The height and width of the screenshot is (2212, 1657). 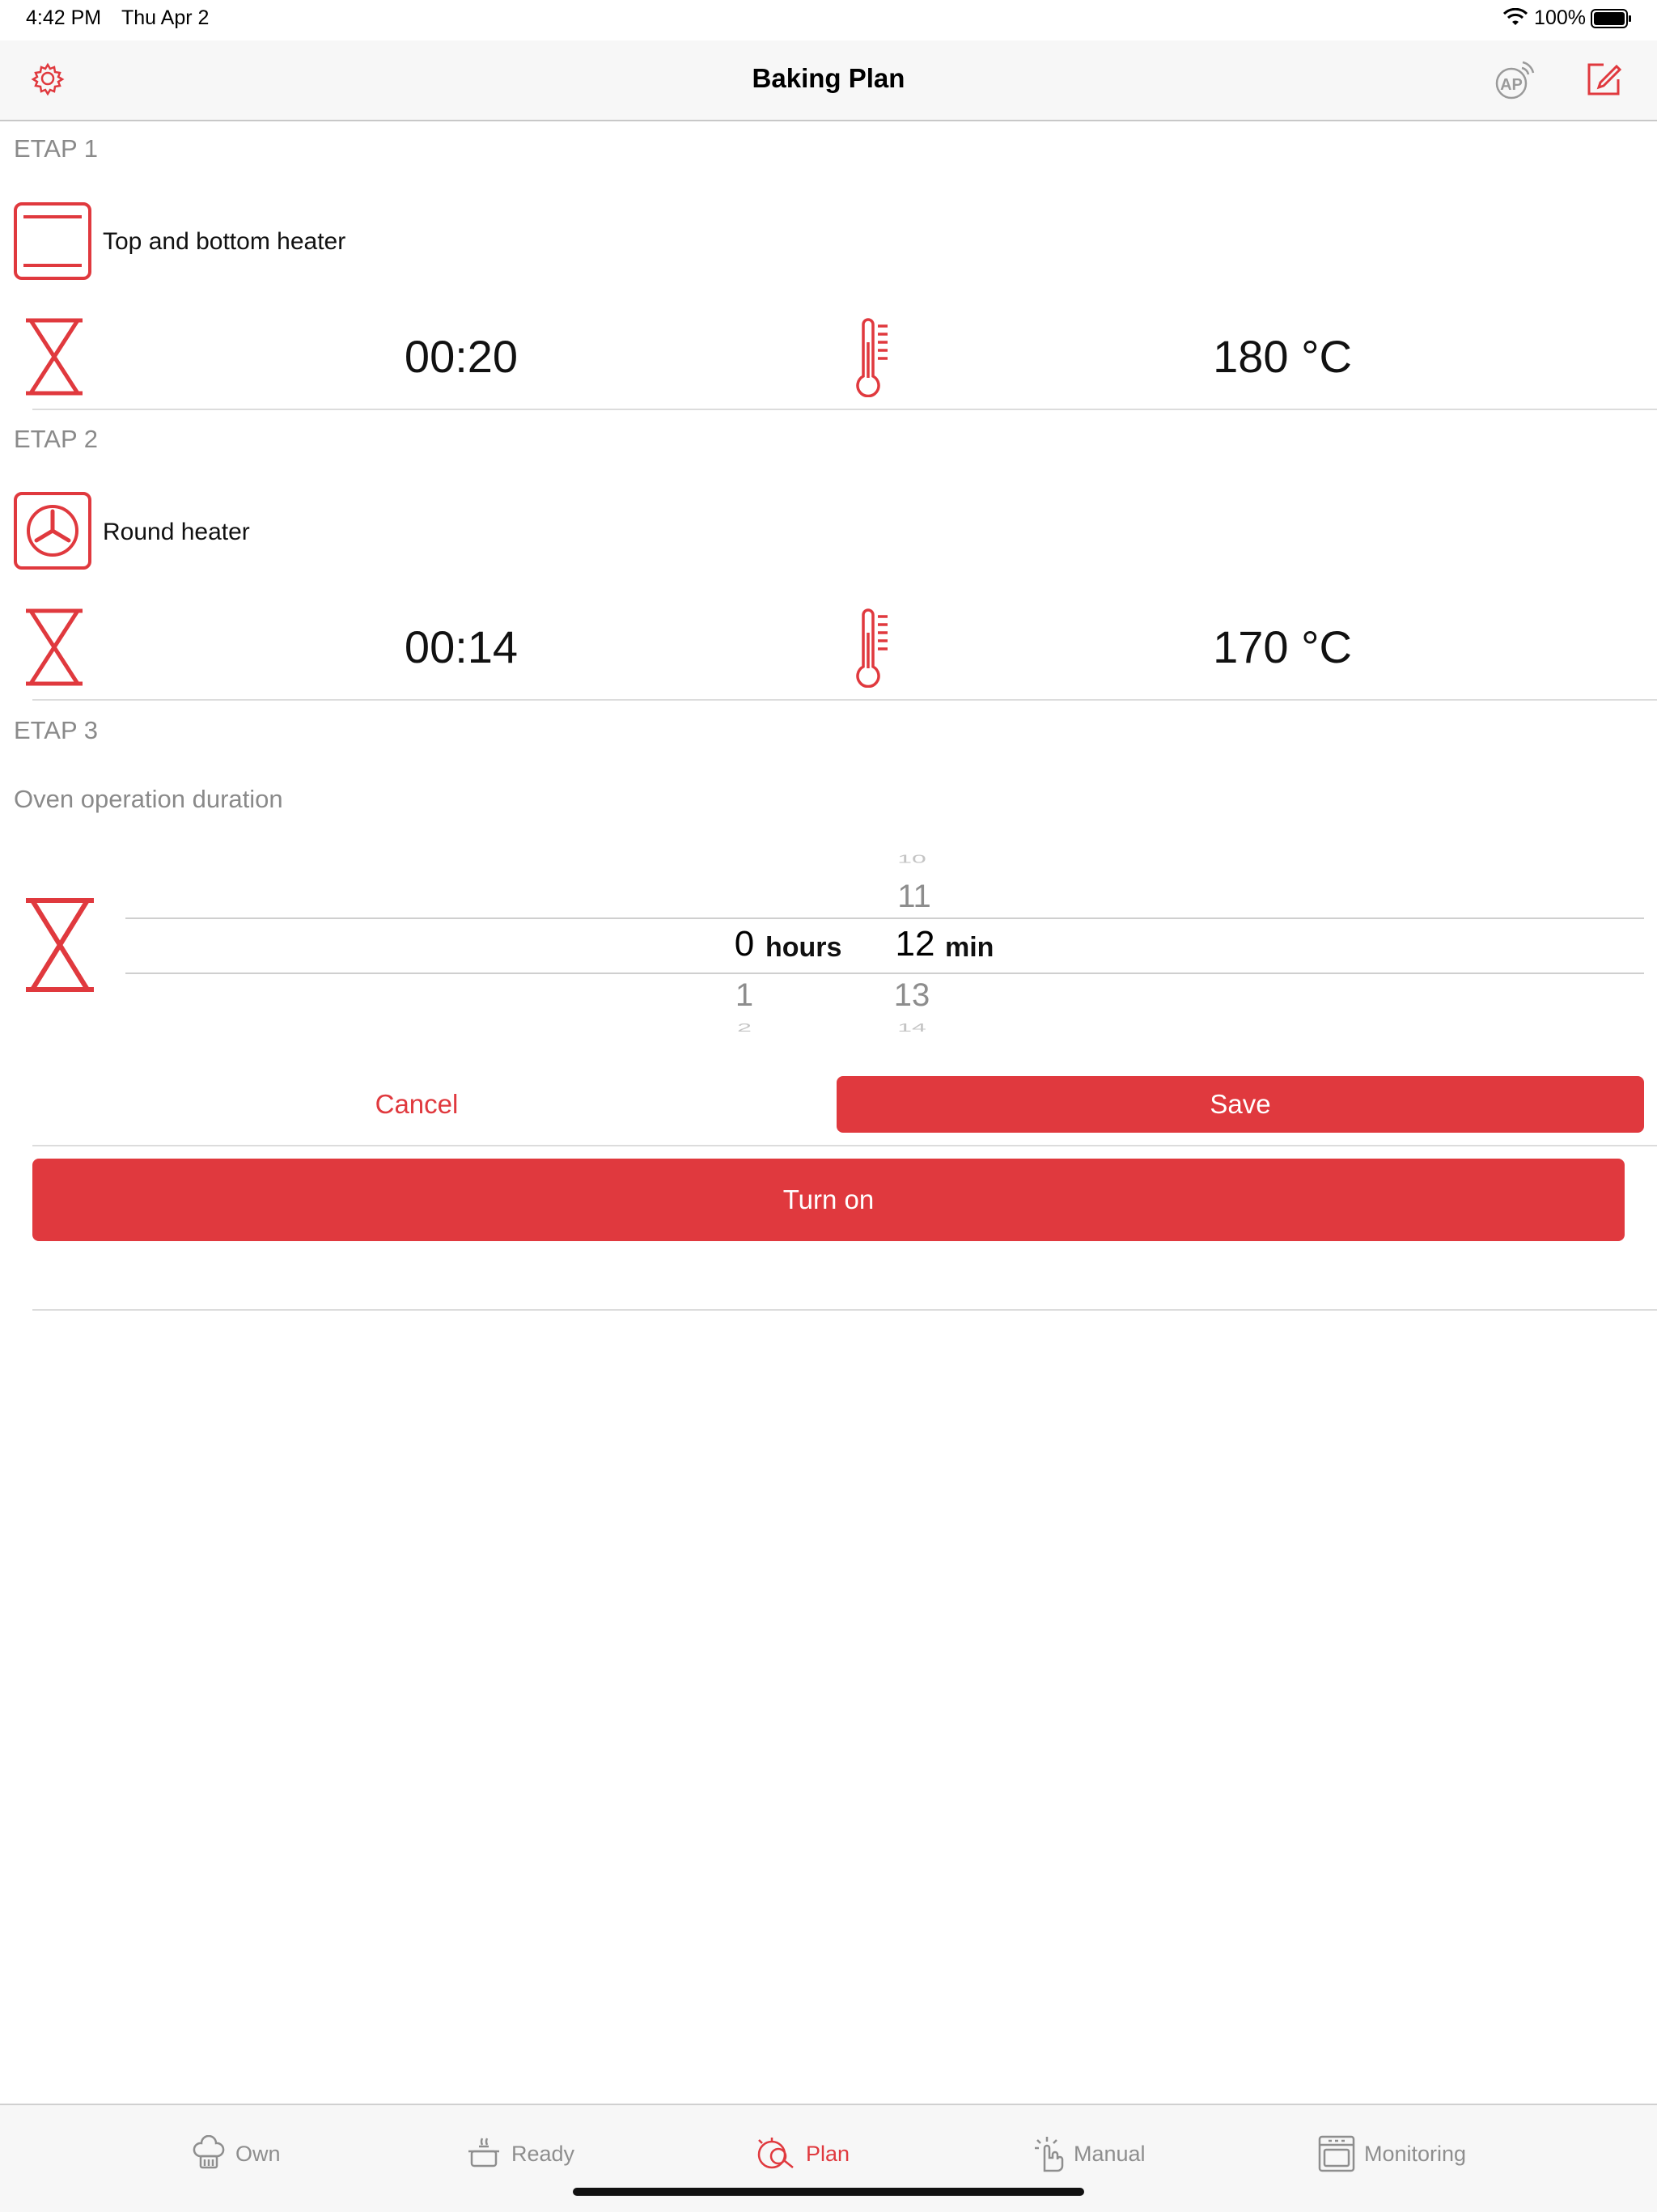 What do you see at coordinates (52, 241) in the screenshot?
I see `top-bottom-heater-icon` at bounding box center [52, 241].